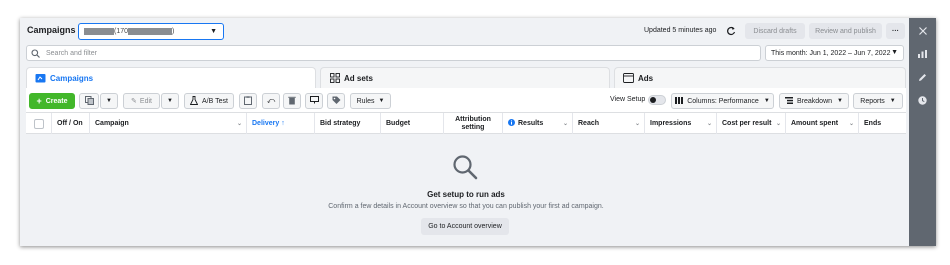  I want to click on preview-button, so click(314, 101).